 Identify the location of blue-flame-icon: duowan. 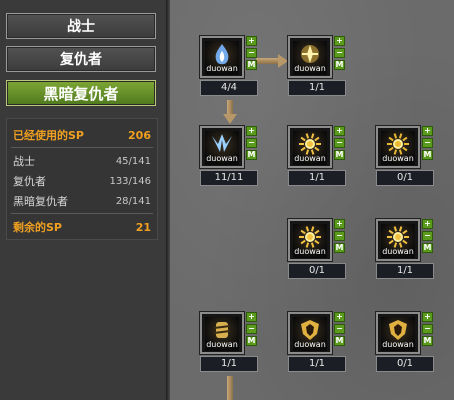
(222, 58).